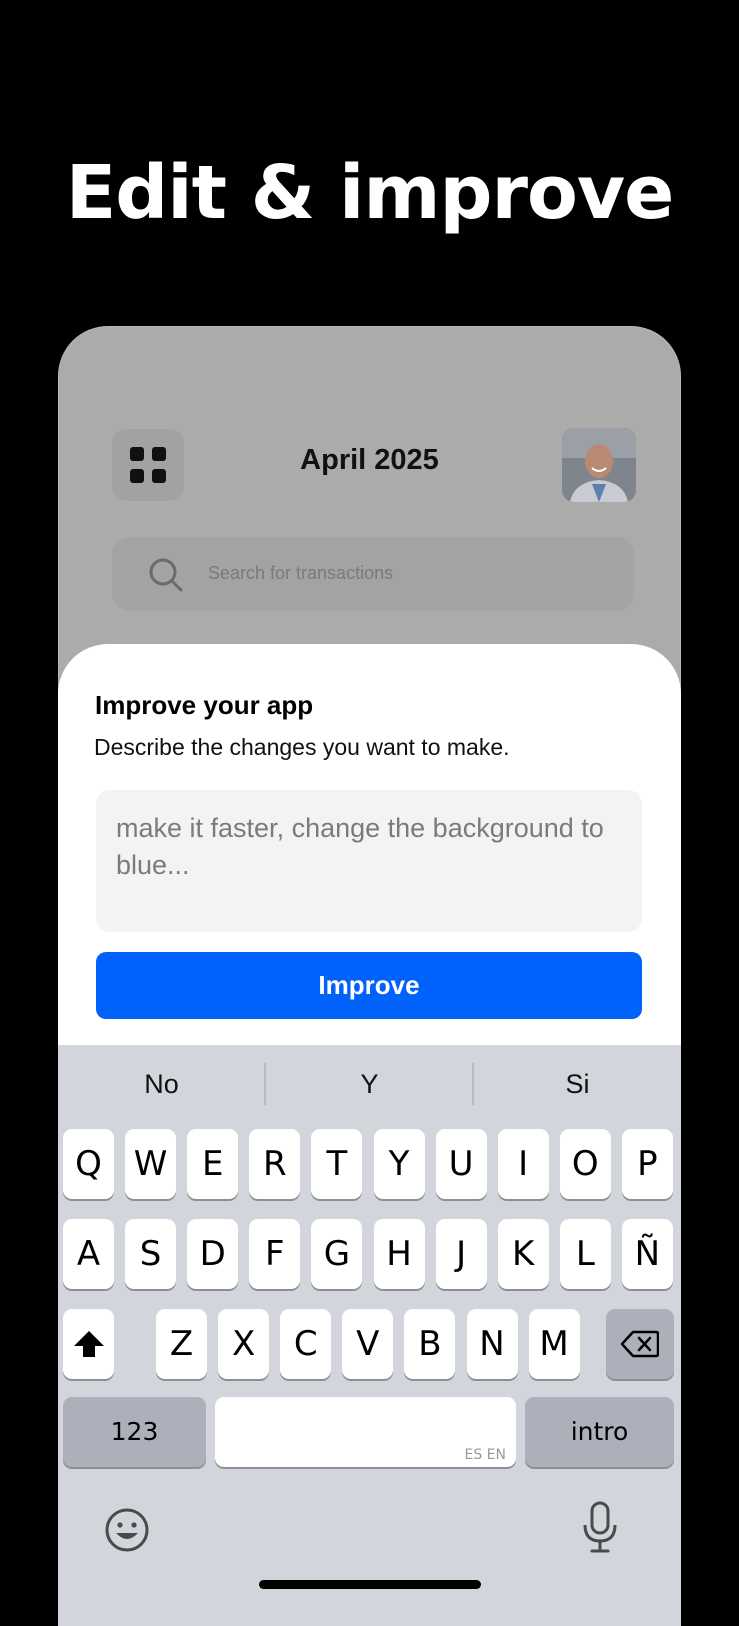  I want to click on home-indicator, so click(370, 1584).